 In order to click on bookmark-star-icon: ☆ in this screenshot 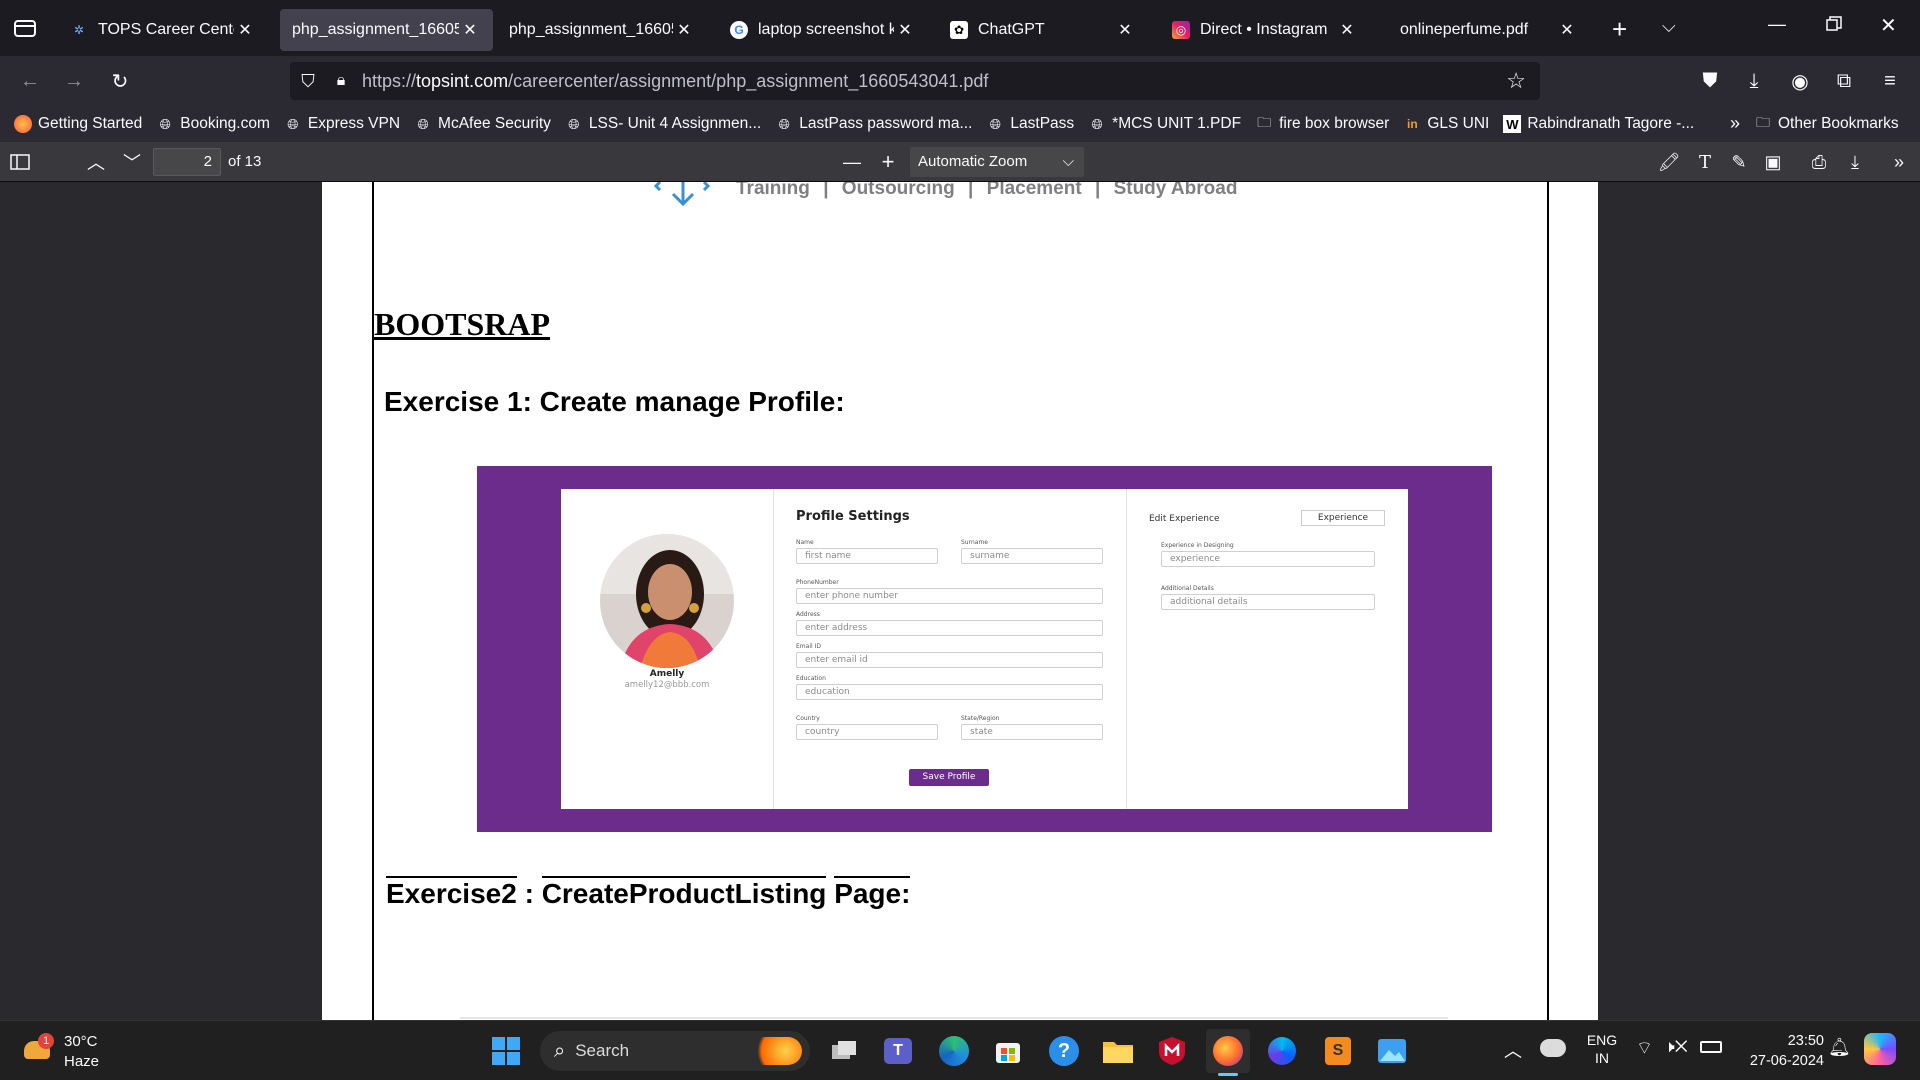, I will do `click(1516, 81)`.